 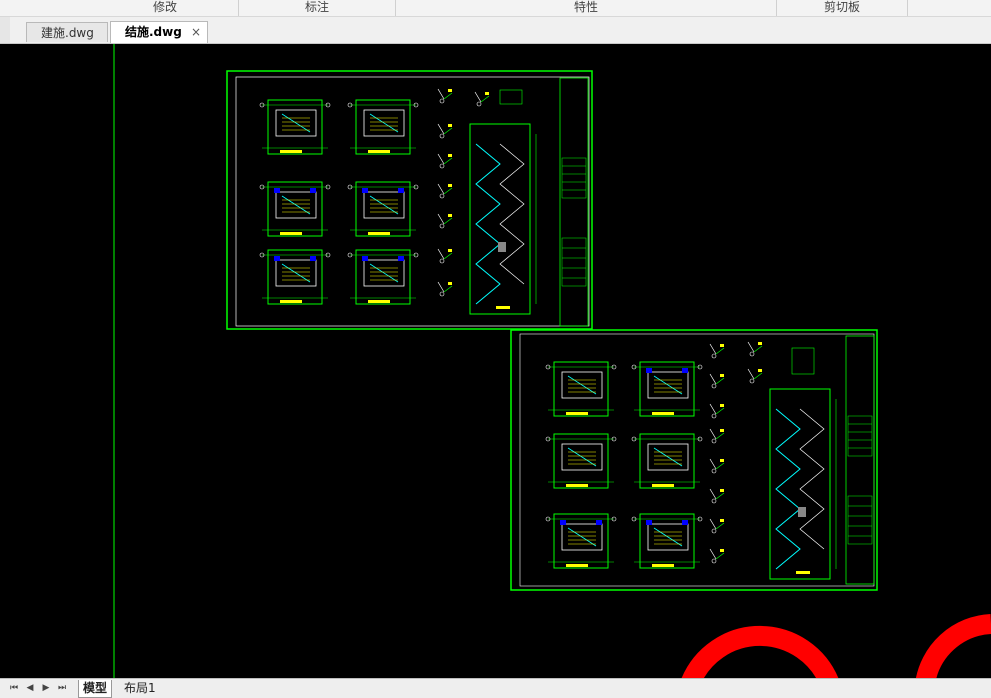 I want to click on tab-bar-left-strip, so click(x=5, y=30).